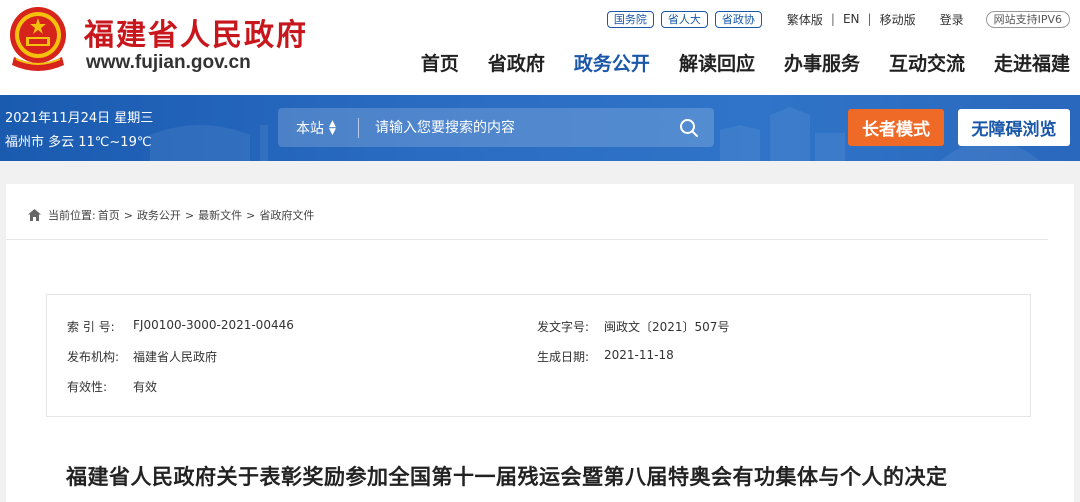  Describe the element at coordinates (667, 327) in the screenshot. I see `doc-number-value: 闽政文〔2021〕507号` at that location.